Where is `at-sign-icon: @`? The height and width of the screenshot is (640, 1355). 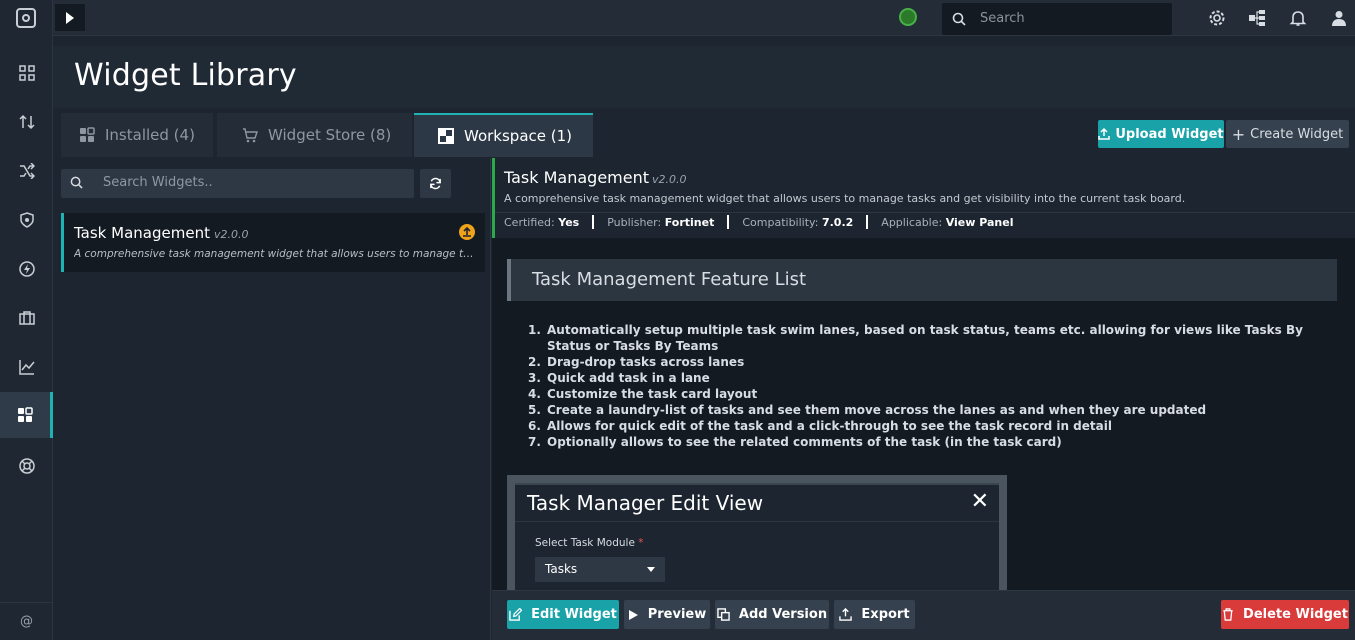
at-sign-icon: @ is located at coordinates (26, 621).